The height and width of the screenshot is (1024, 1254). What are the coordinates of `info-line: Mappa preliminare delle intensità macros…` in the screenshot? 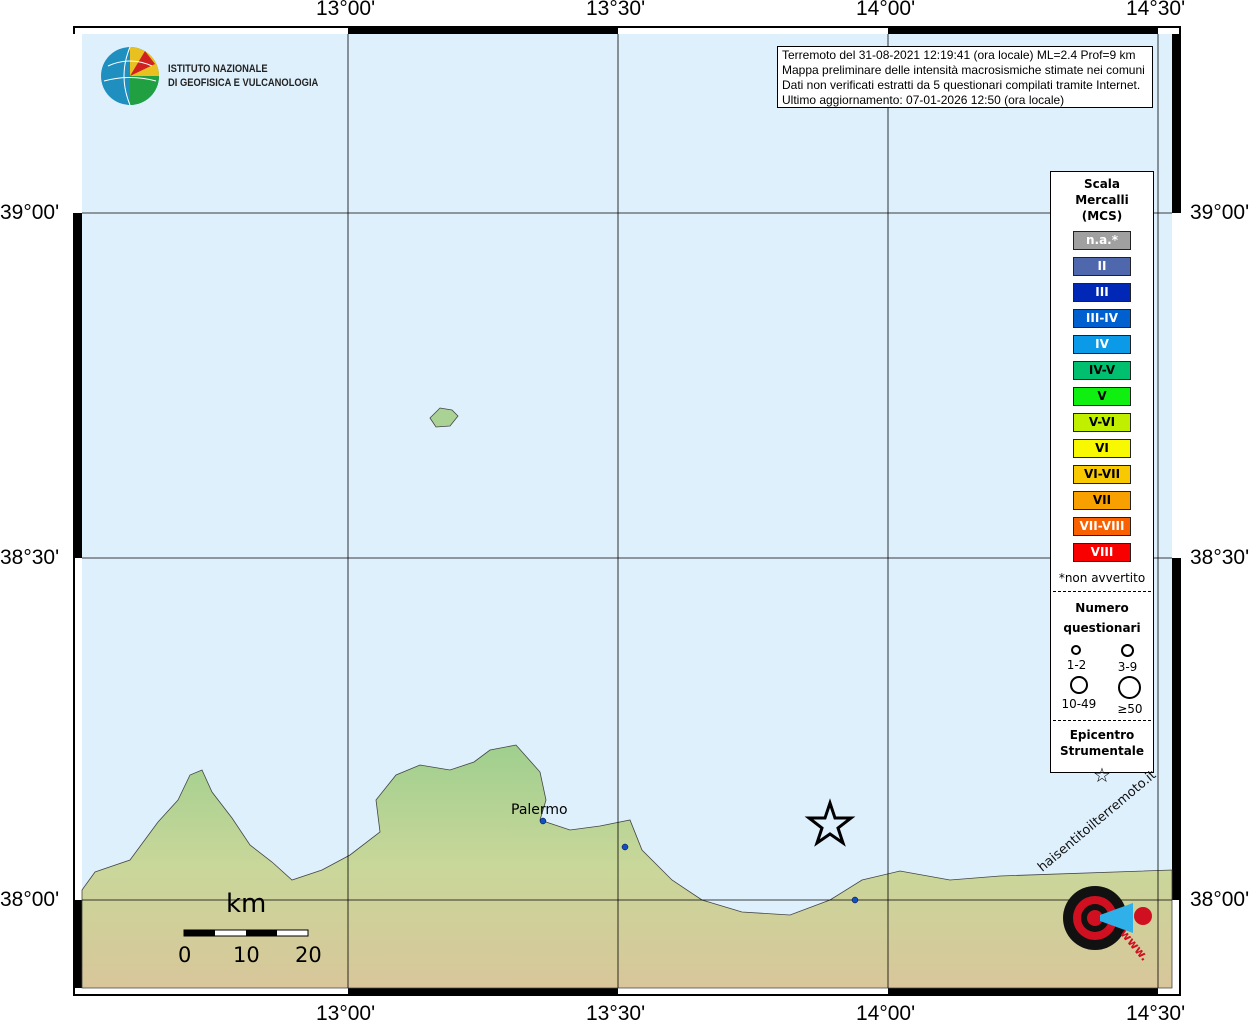 It's located at (963, 70).